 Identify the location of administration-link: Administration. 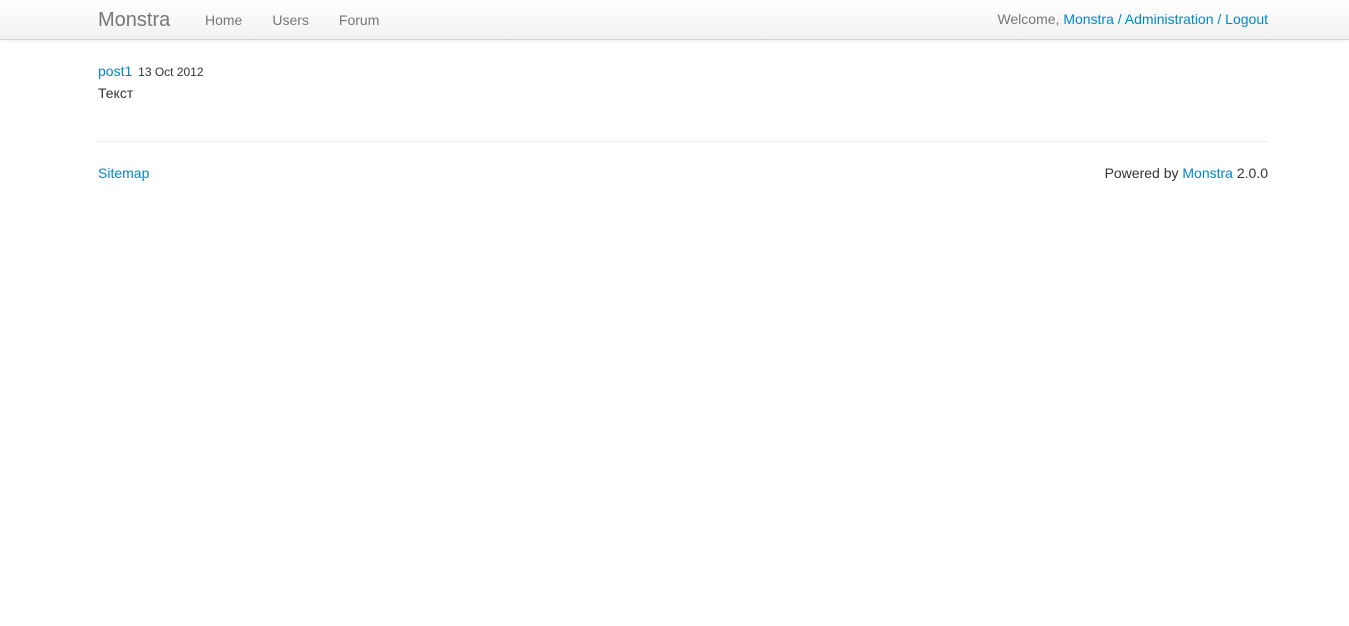
(1169, 19).